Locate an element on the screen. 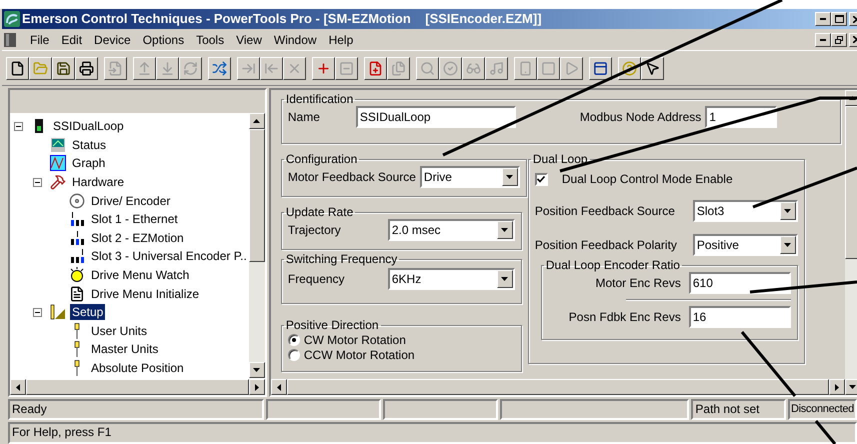 The height and width of the screenshot is (444, 857). setup-icon is located at coordinates (58, 312).